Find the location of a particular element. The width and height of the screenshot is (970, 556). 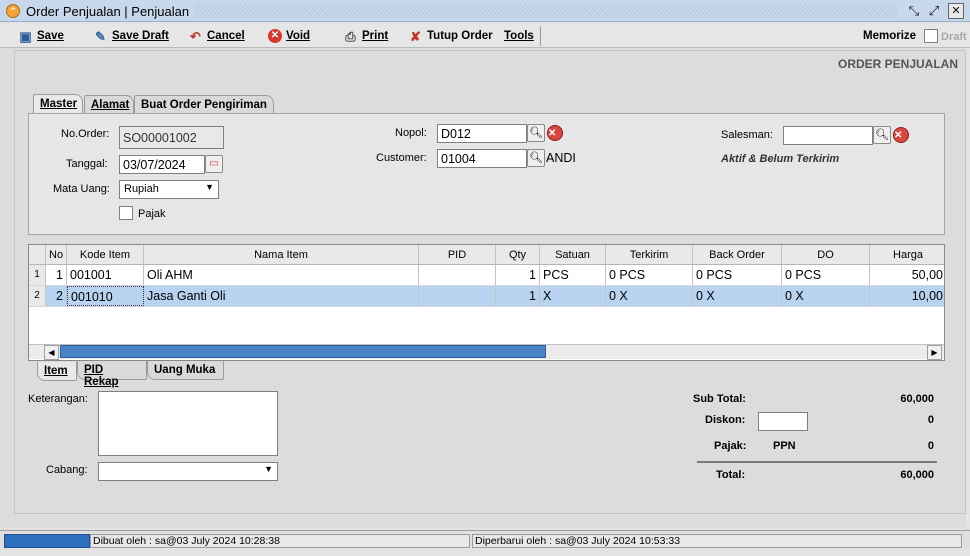

col-terkirim: Terkirim is located at coordinates (649, 254).